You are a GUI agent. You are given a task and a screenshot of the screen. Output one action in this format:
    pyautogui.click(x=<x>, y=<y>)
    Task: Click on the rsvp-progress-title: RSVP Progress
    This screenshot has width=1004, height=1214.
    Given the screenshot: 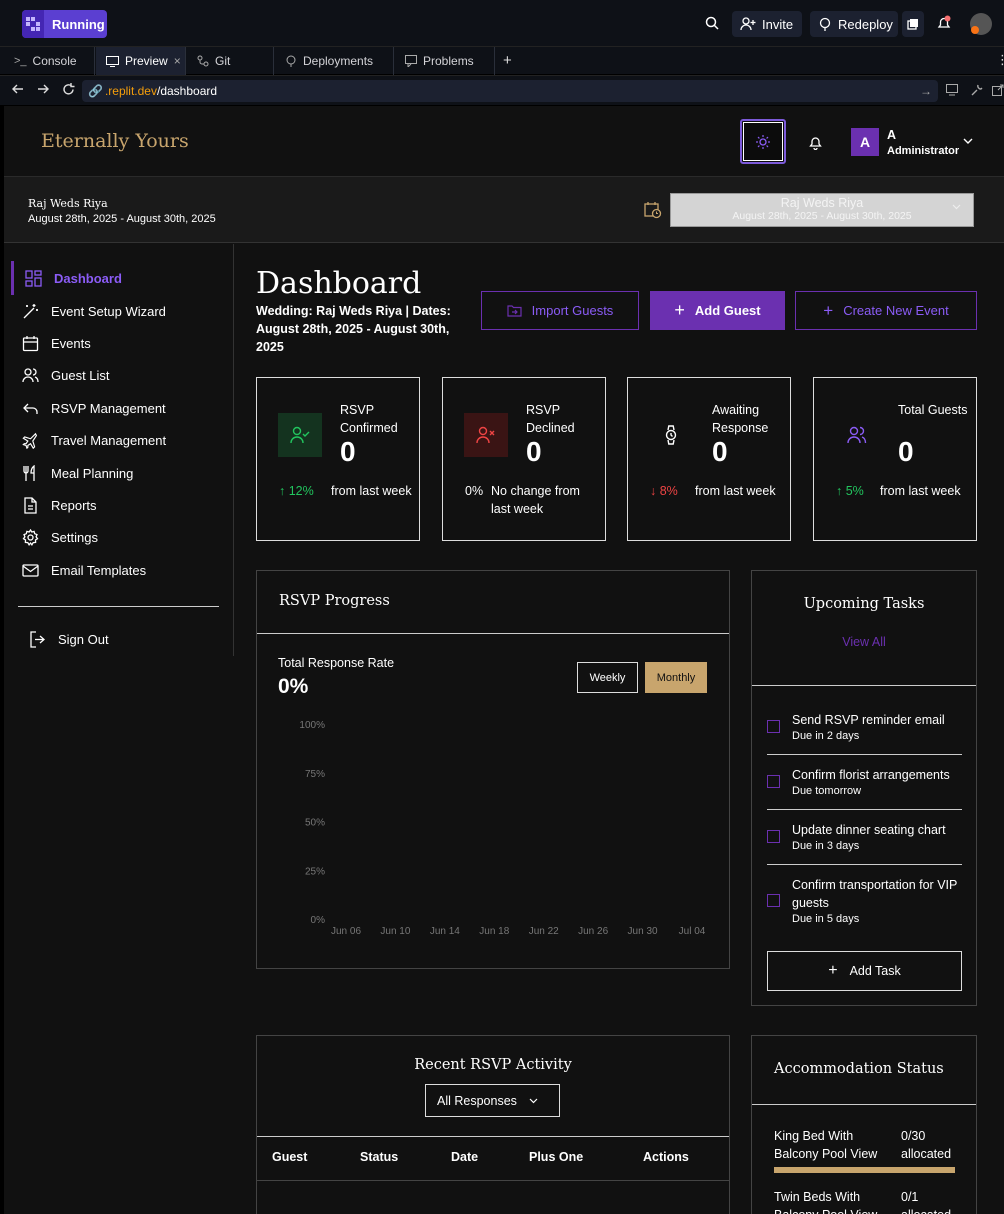 What is the action you would take?
    pyautogui.click(x=334, y=601)
    